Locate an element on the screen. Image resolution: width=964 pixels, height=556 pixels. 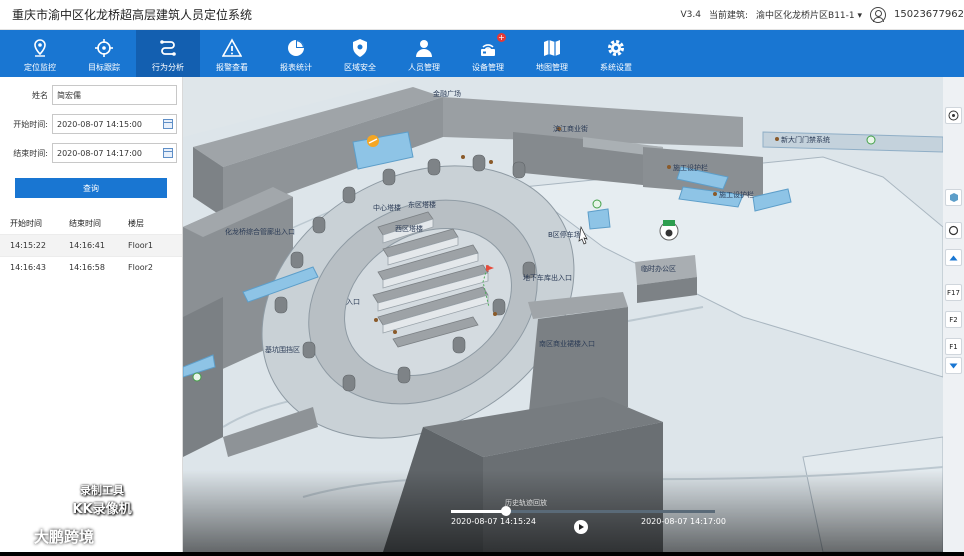
map-label: 南区商业裙楼入口 is located at coordinates (567, 344).